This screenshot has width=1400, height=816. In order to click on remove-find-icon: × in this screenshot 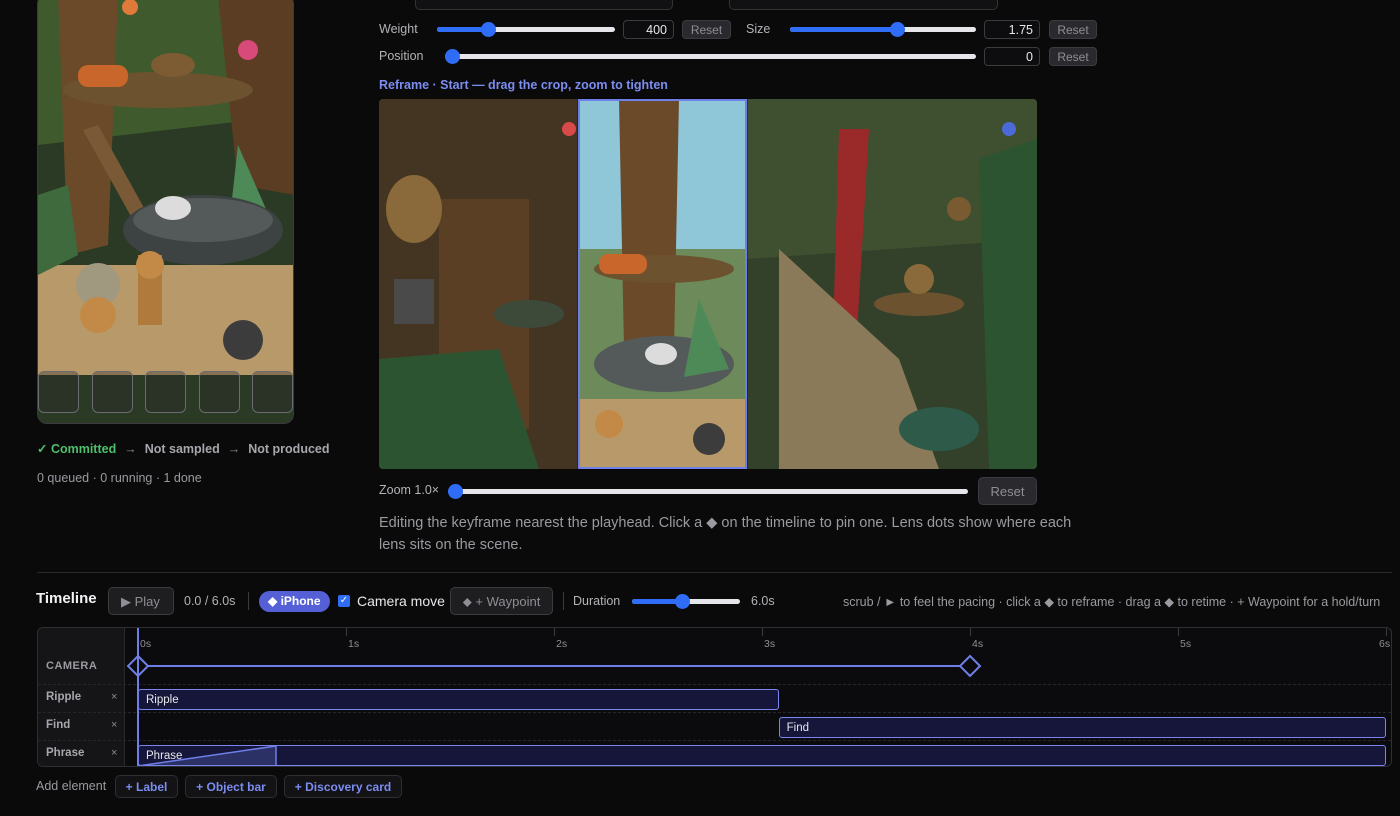, I will do `click(114, 725)`.